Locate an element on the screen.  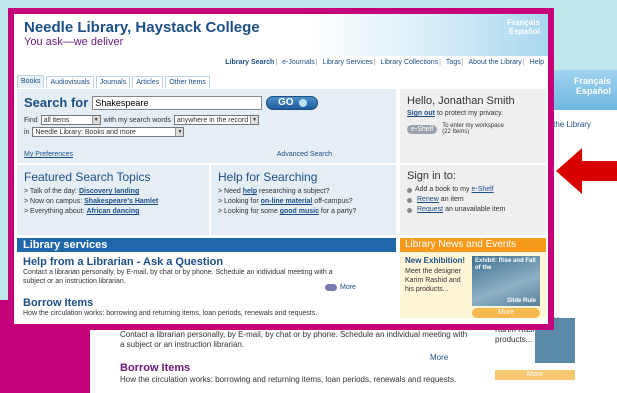
topic-link: African dancing is located at coordinates (112, 211).